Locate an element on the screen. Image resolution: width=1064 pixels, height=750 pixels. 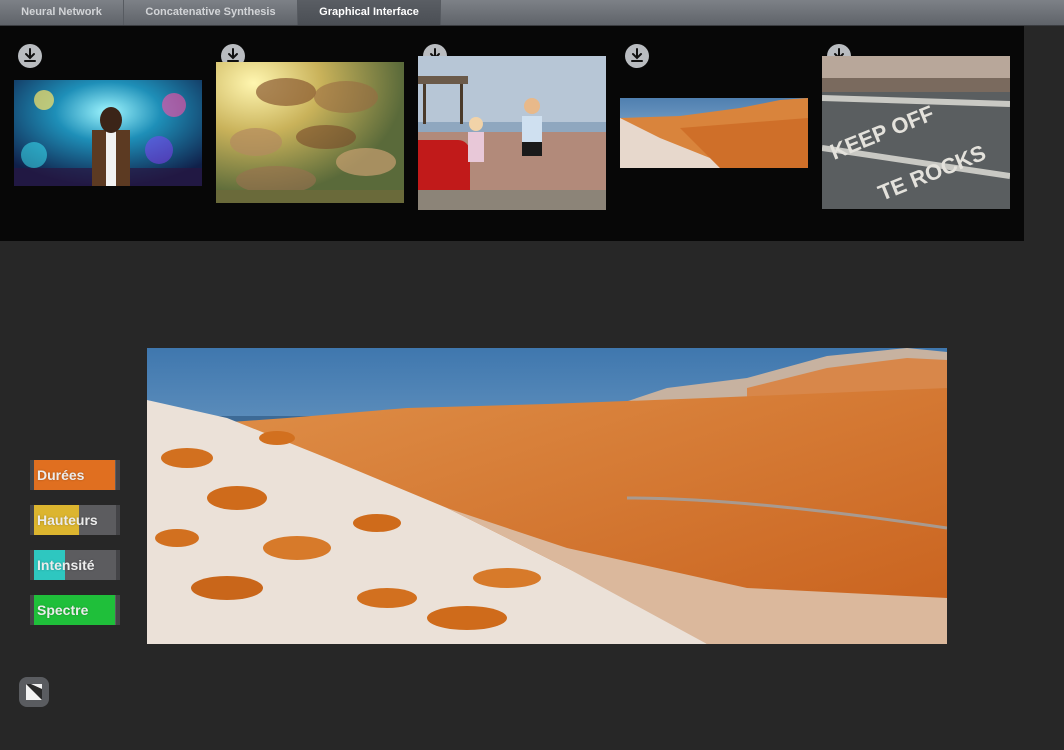
gallery-thumb-baroque-painting is located at coordinates (310, 132).